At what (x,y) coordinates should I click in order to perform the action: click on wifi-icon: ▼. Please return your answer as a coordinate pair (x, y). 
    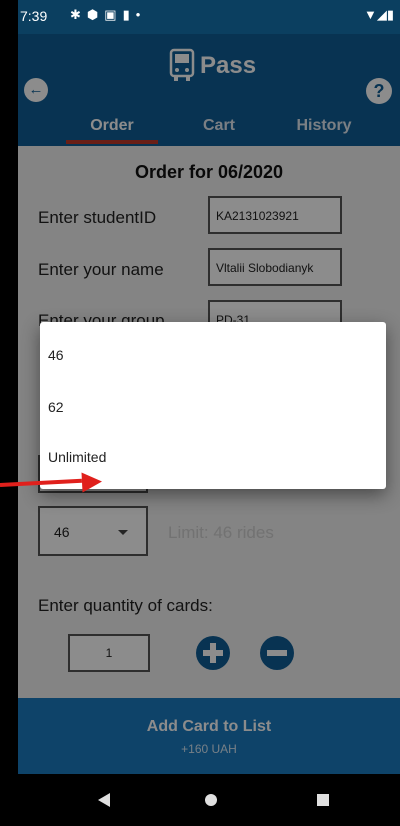
    Looking at the image, I should click on (370, 14).